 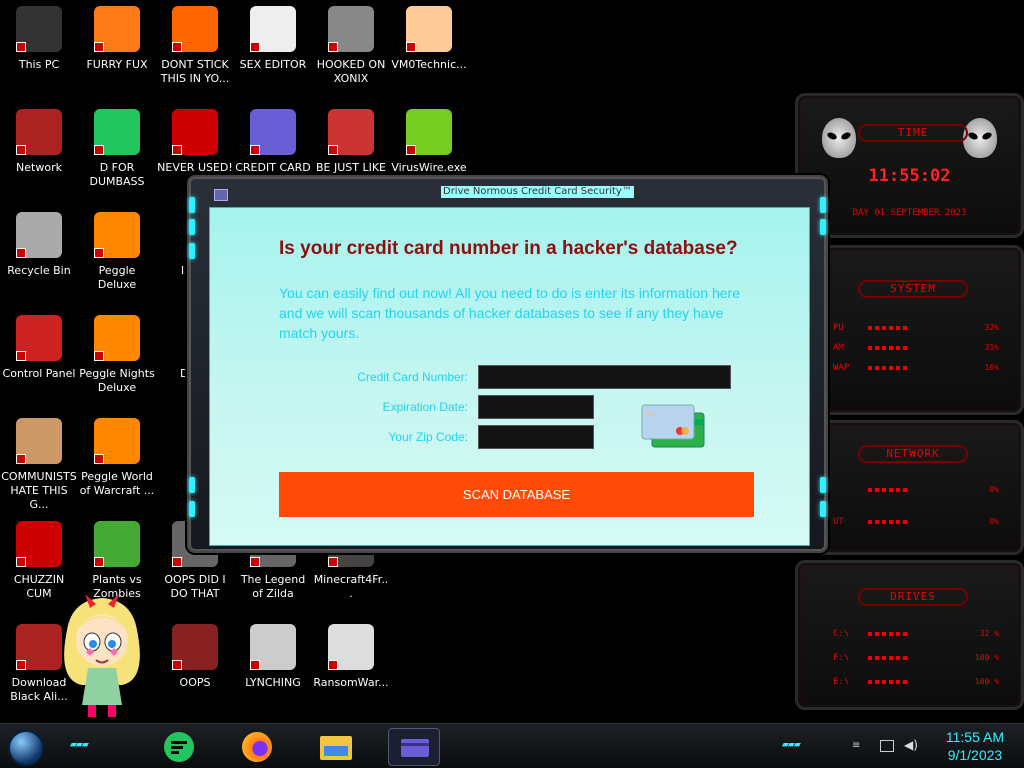 I want to click on desktop-icon: SEX EDITOR, so click(x=273, y=36).